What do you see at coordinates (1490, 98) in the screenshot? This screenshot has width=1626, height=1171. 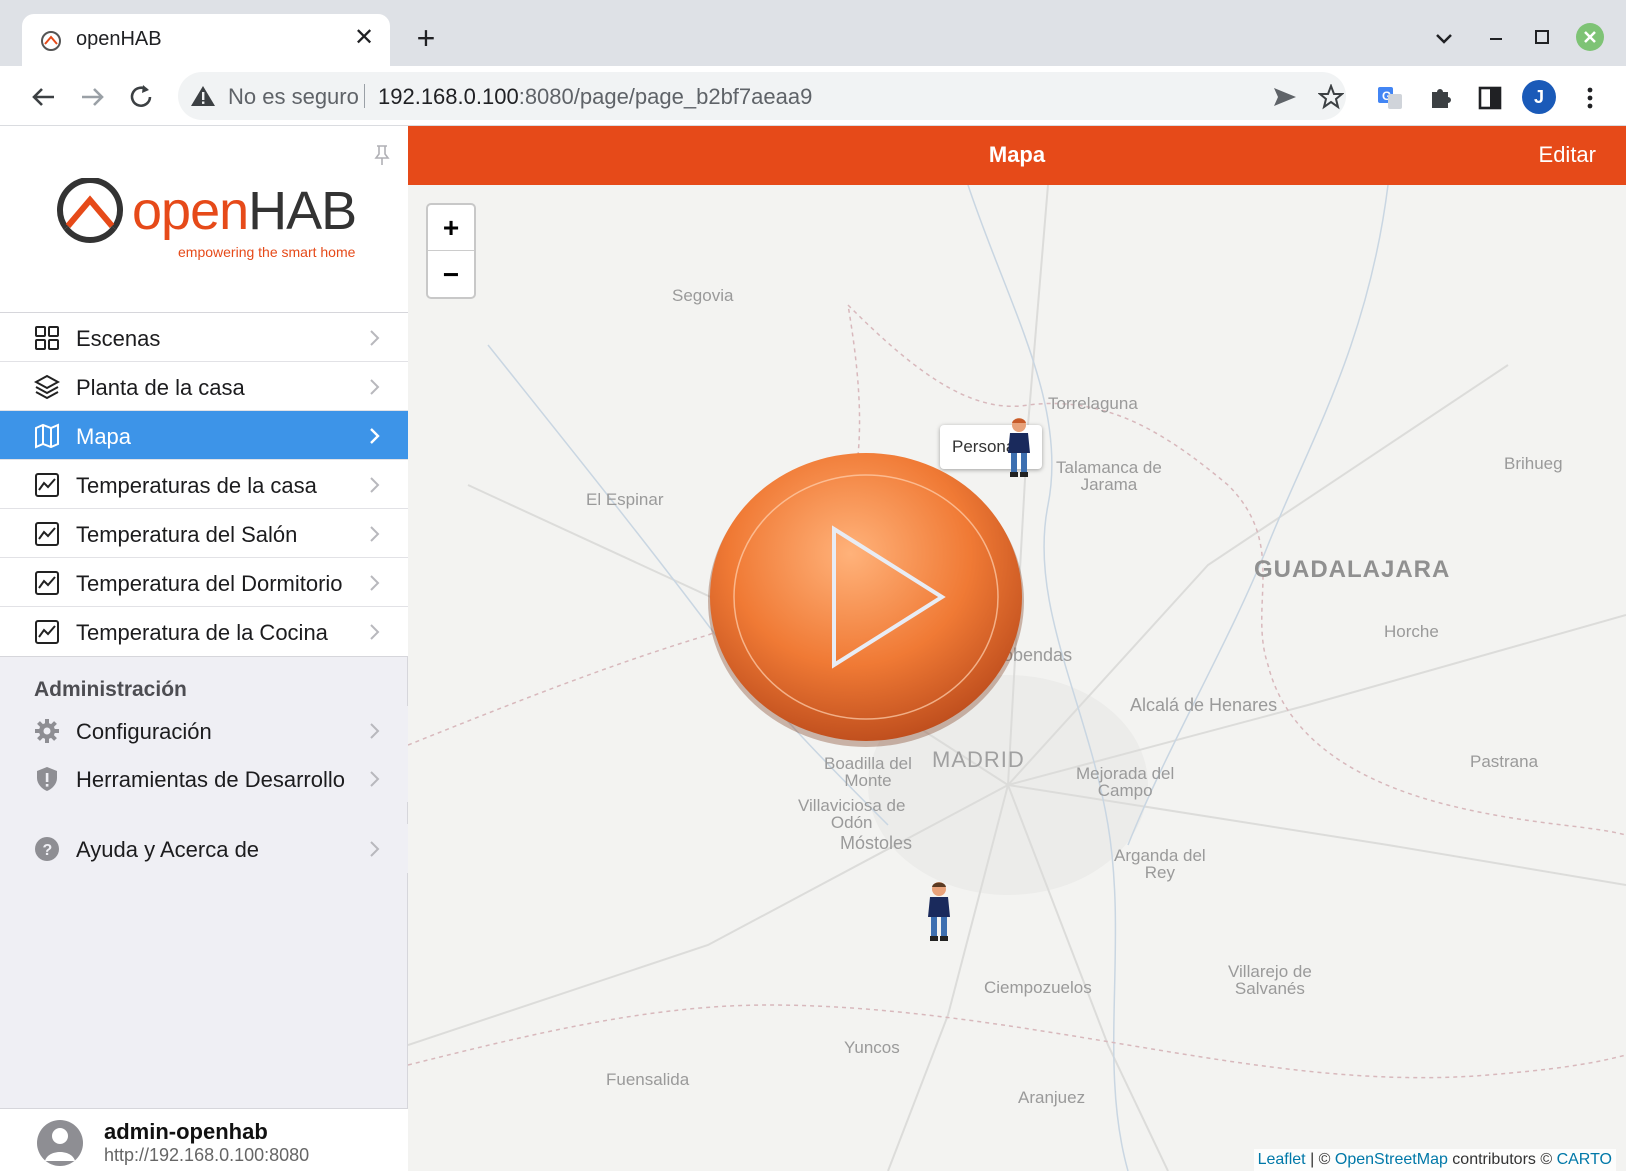 I see `side-panel-icon` at bounding box center [1490, 98].